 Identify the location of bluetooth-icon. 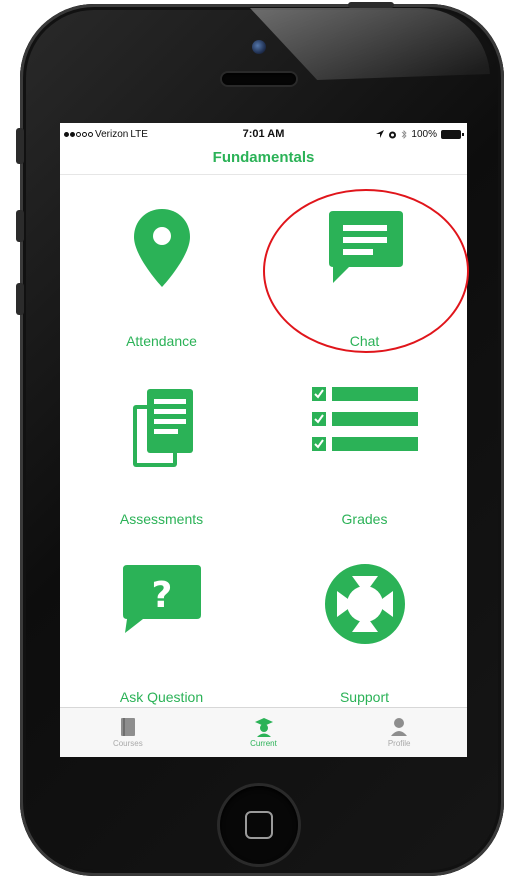
(404, 134).